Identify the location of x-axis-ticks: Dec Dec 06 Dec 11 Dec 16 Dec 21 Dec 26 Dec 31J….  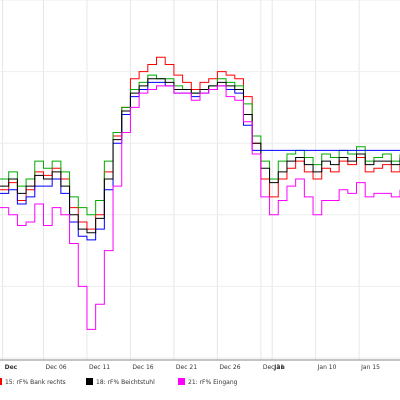
(192, 367).